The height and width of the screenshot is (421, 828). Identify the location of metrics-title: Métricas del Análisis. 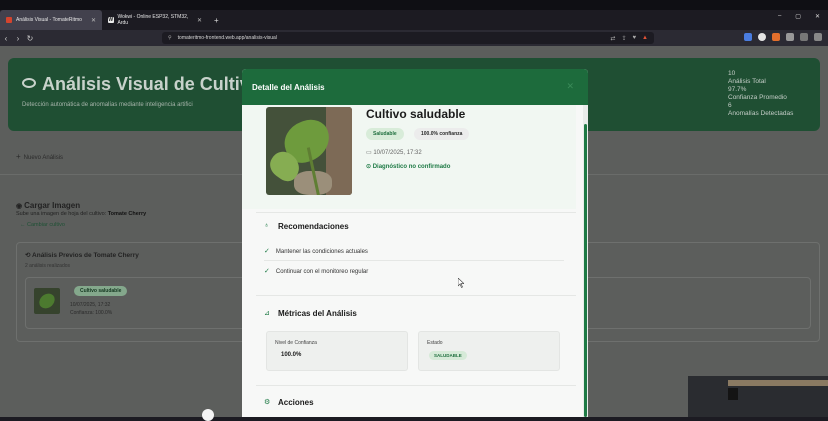
(317, 313).